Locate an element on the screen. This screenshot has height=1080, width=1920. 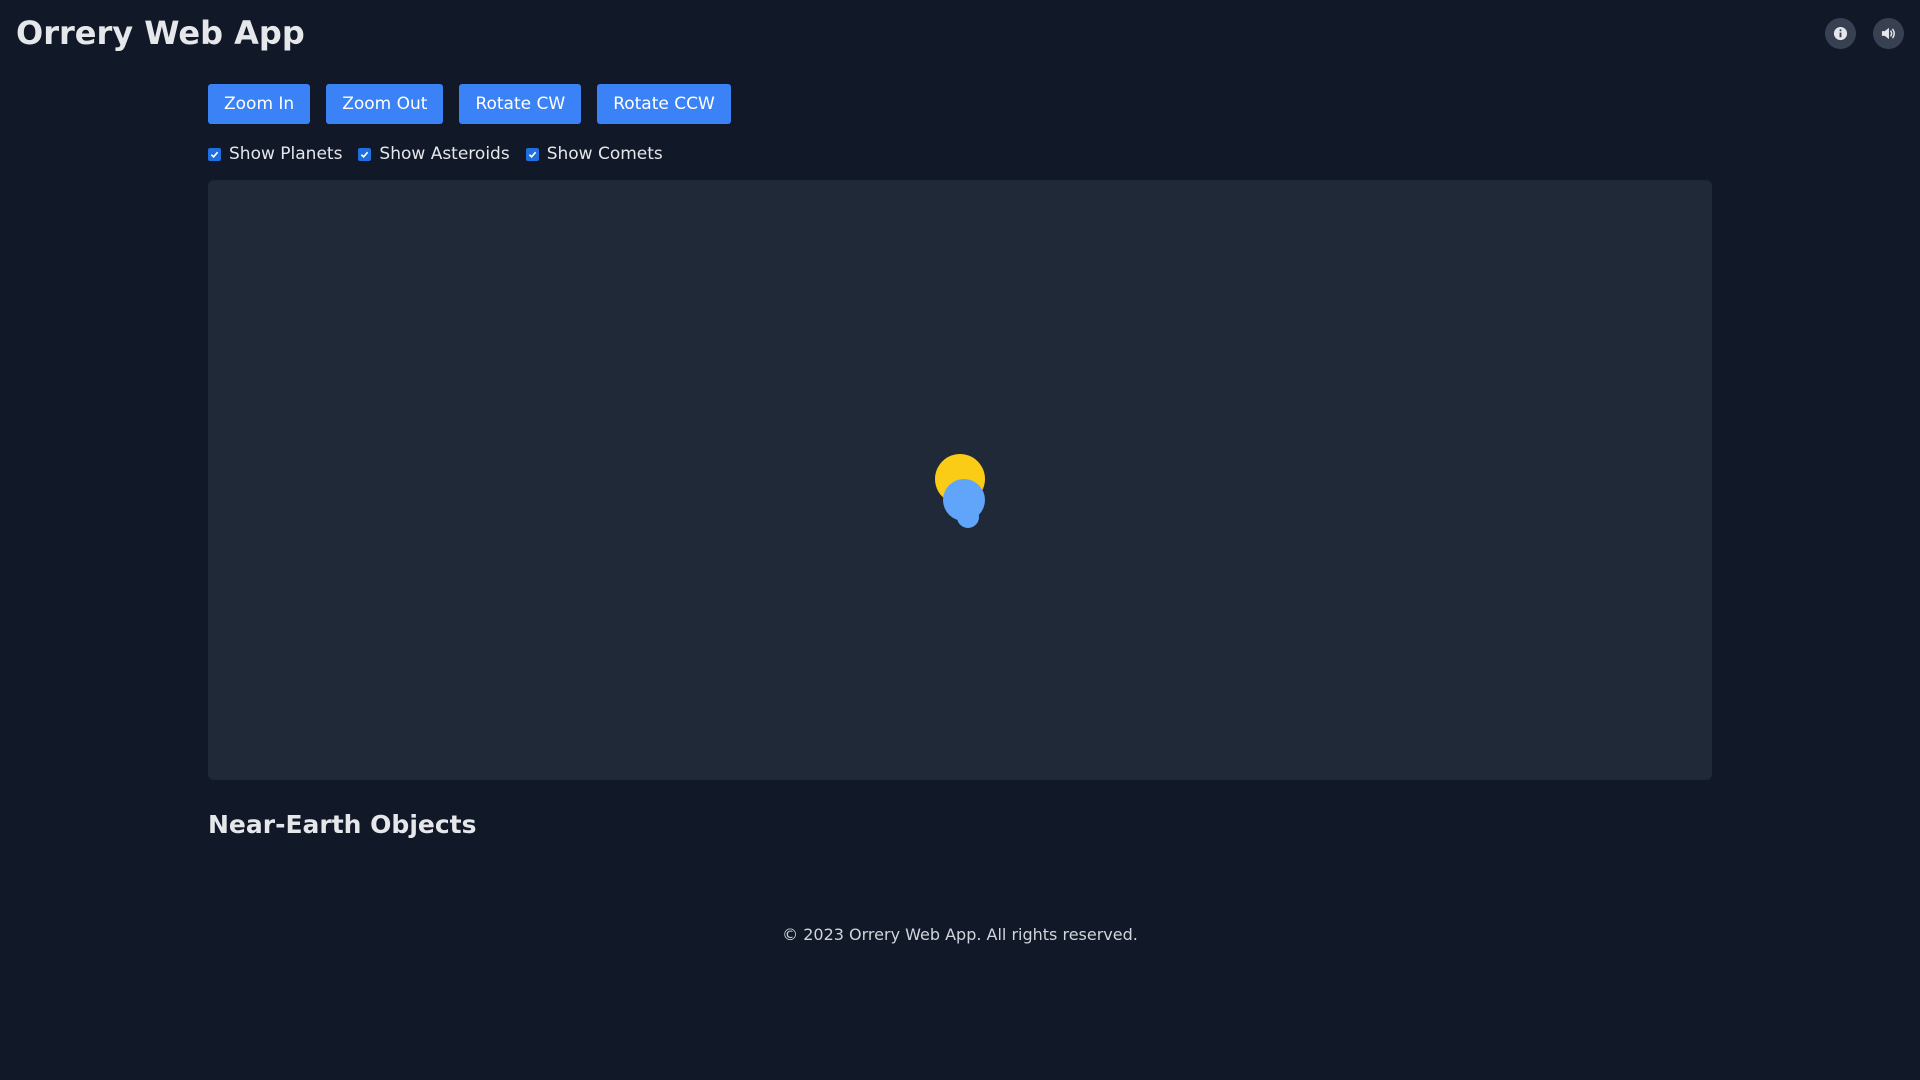
visibility-toggles: Show Planets Show Asteroids Show Comets is located at coordinates (960, 154).